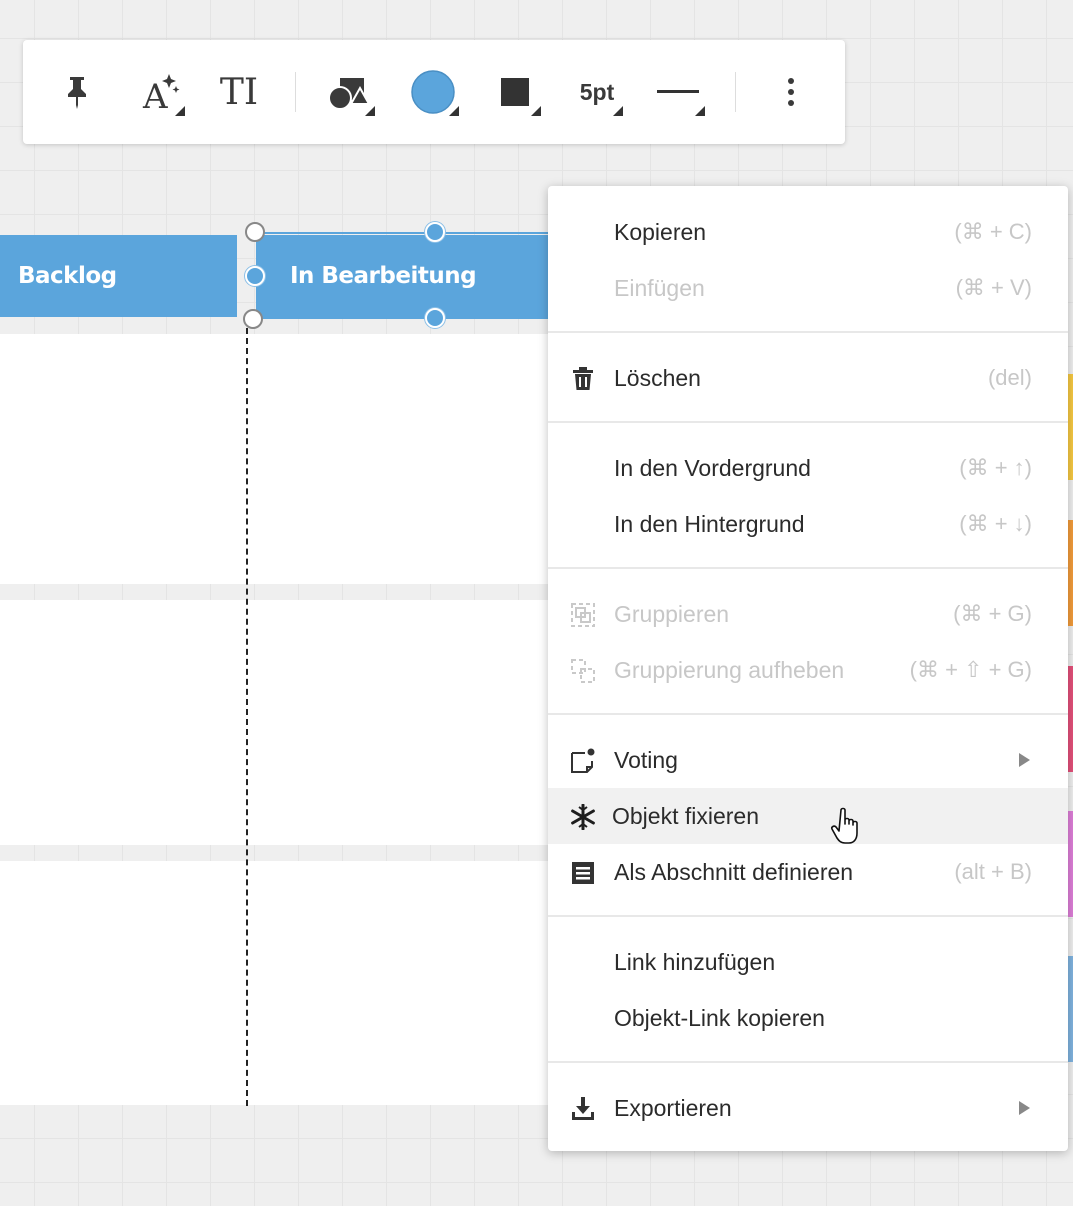 This screenshot has height=1206, width=1073. I want to click on column-header-label: Backlog, so click(67, 276).